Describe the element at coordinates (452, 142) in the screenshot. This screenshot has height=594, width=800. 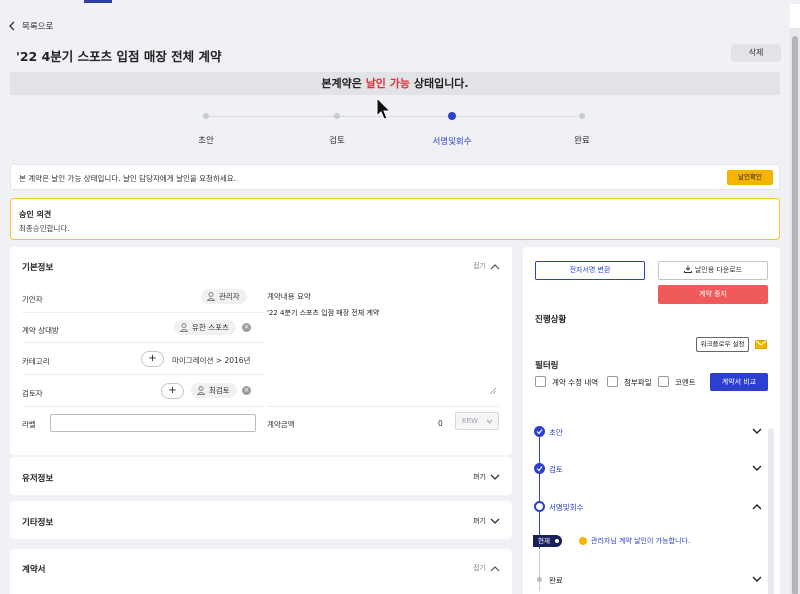
I see `step-label: 서명및회수` at that location.